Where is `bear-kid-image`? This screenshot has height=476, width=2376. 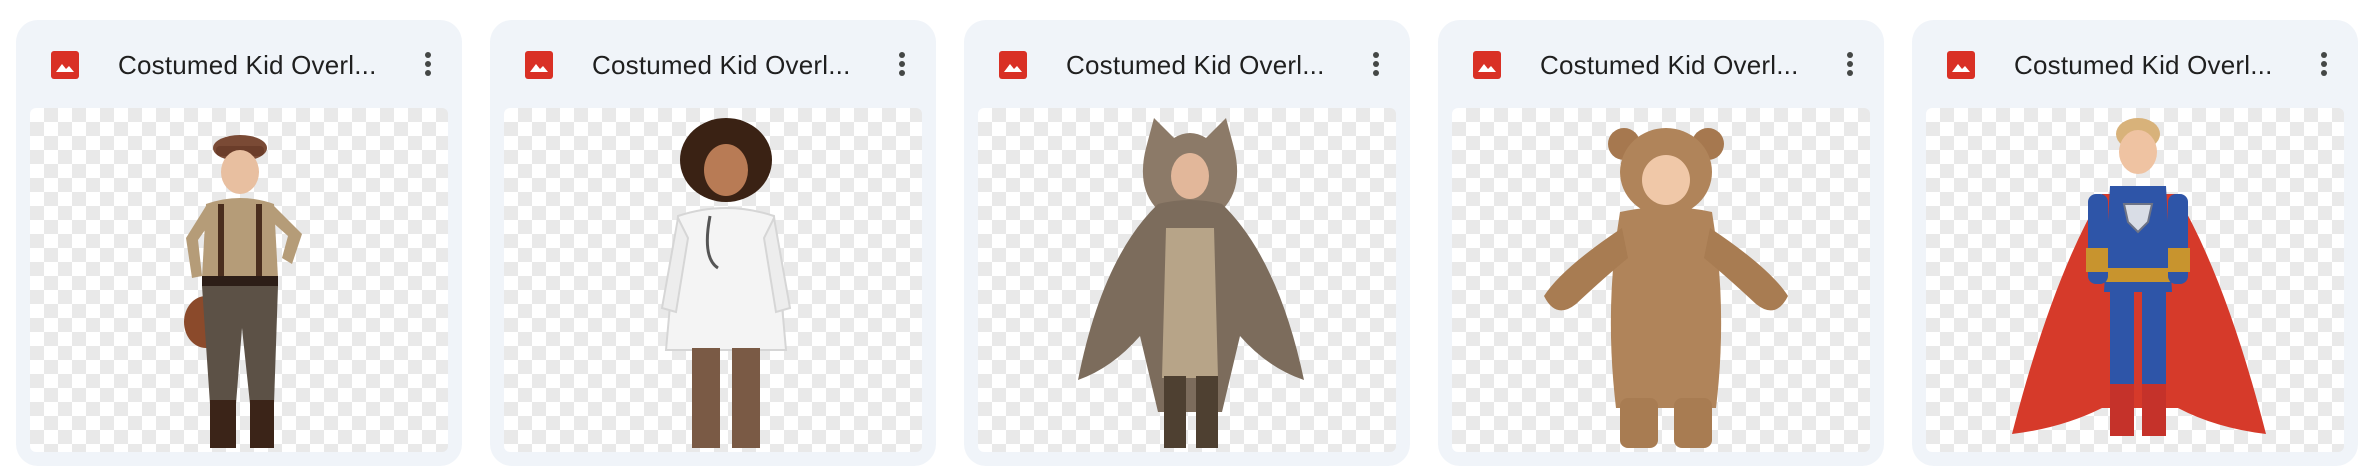
bear-kid-image is located at coordinates (1666, 288).